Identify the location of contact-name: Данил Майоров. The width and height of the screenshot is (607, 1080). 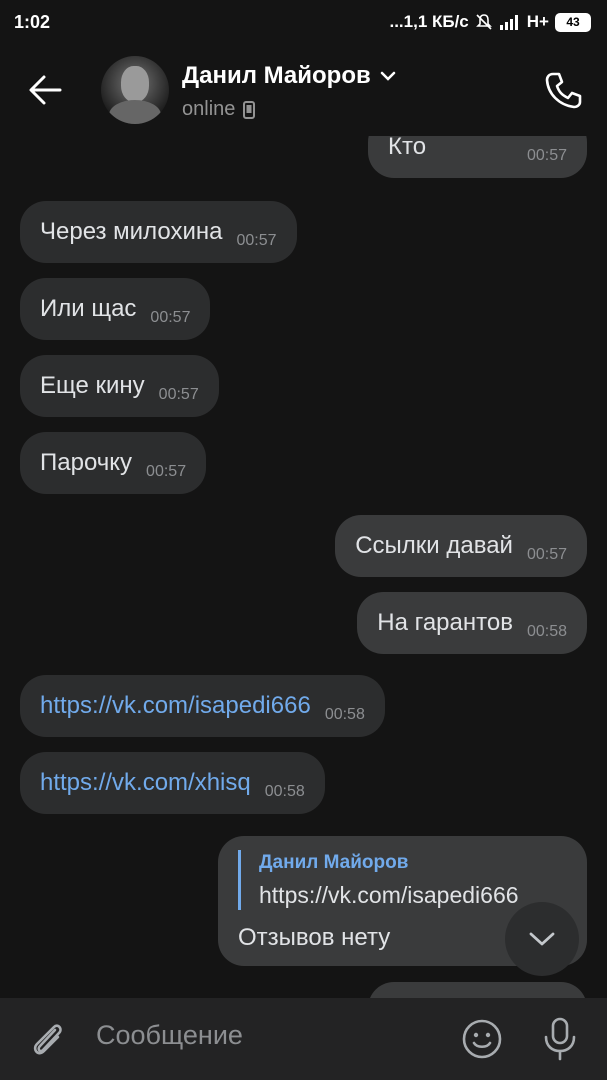
(289, 76).